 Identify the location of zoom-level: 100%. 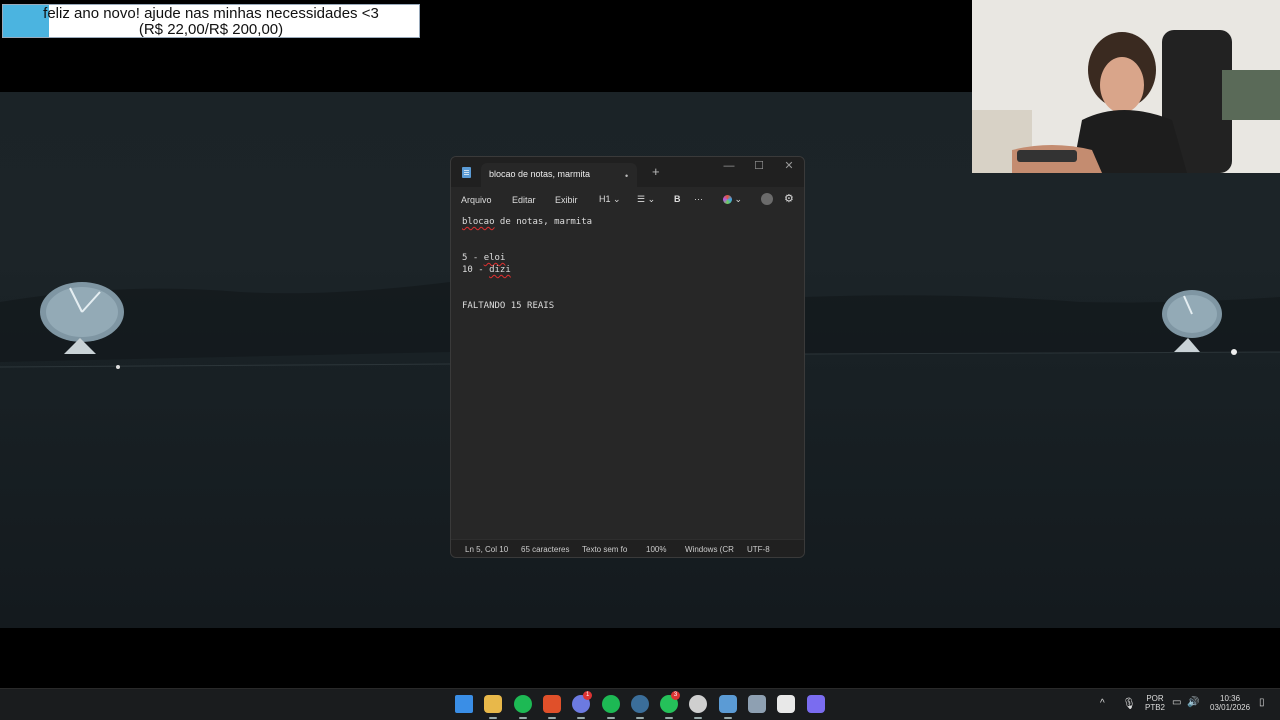
(656, 549).